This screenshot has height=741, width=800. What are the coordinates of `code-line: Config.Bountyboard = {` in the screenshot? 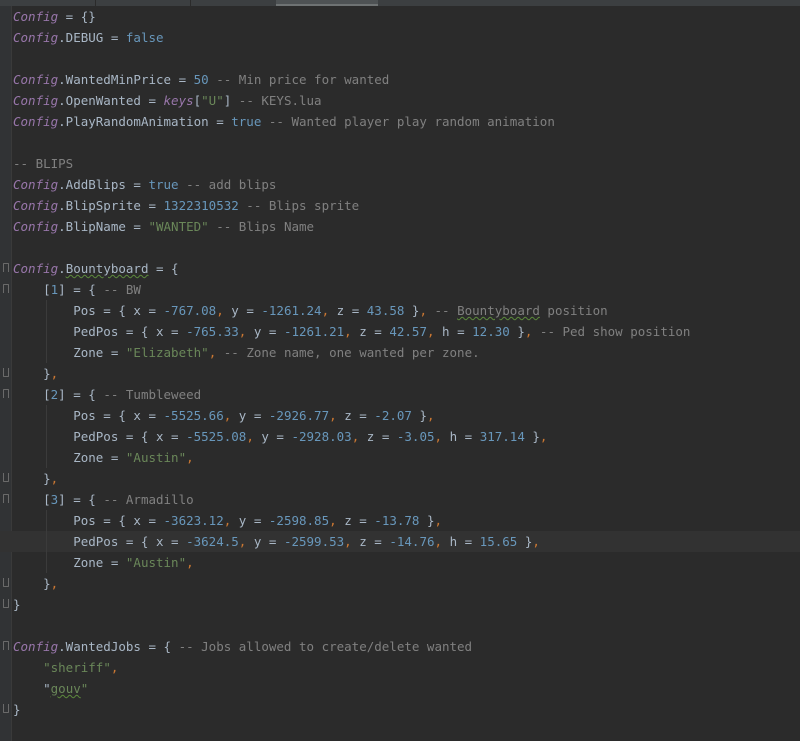 It's located at (400, 268).